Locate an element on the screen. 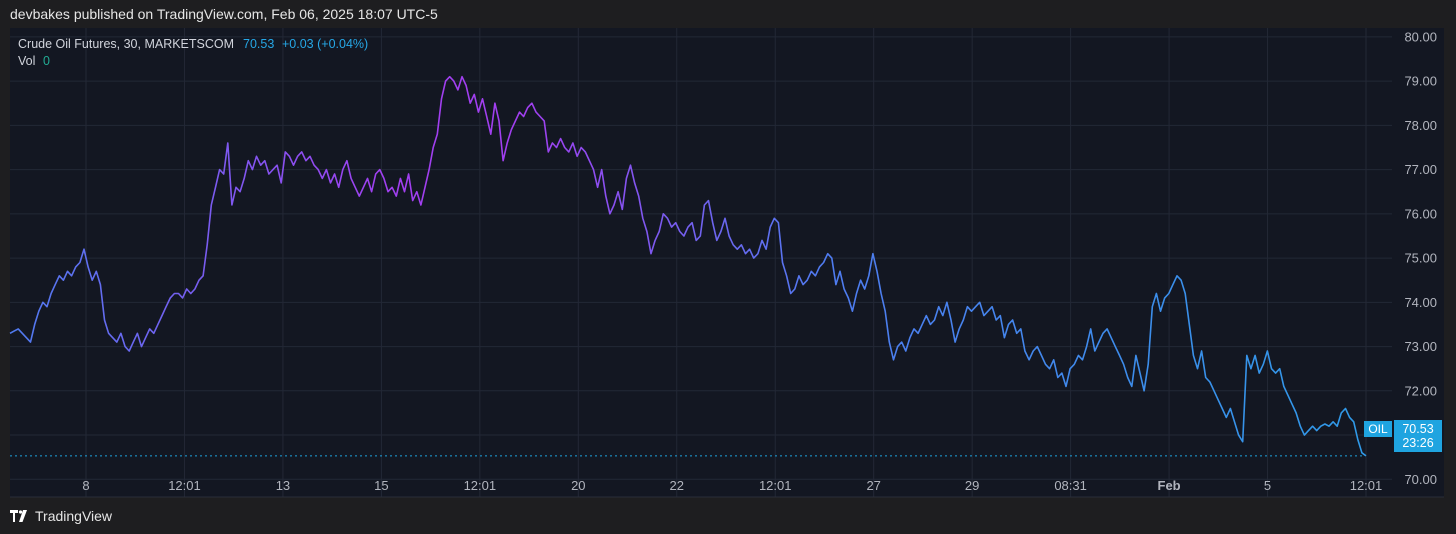 This screenshot has width=1456, height=534. x-tick-label: 15 is located at coordinates (381, 485).